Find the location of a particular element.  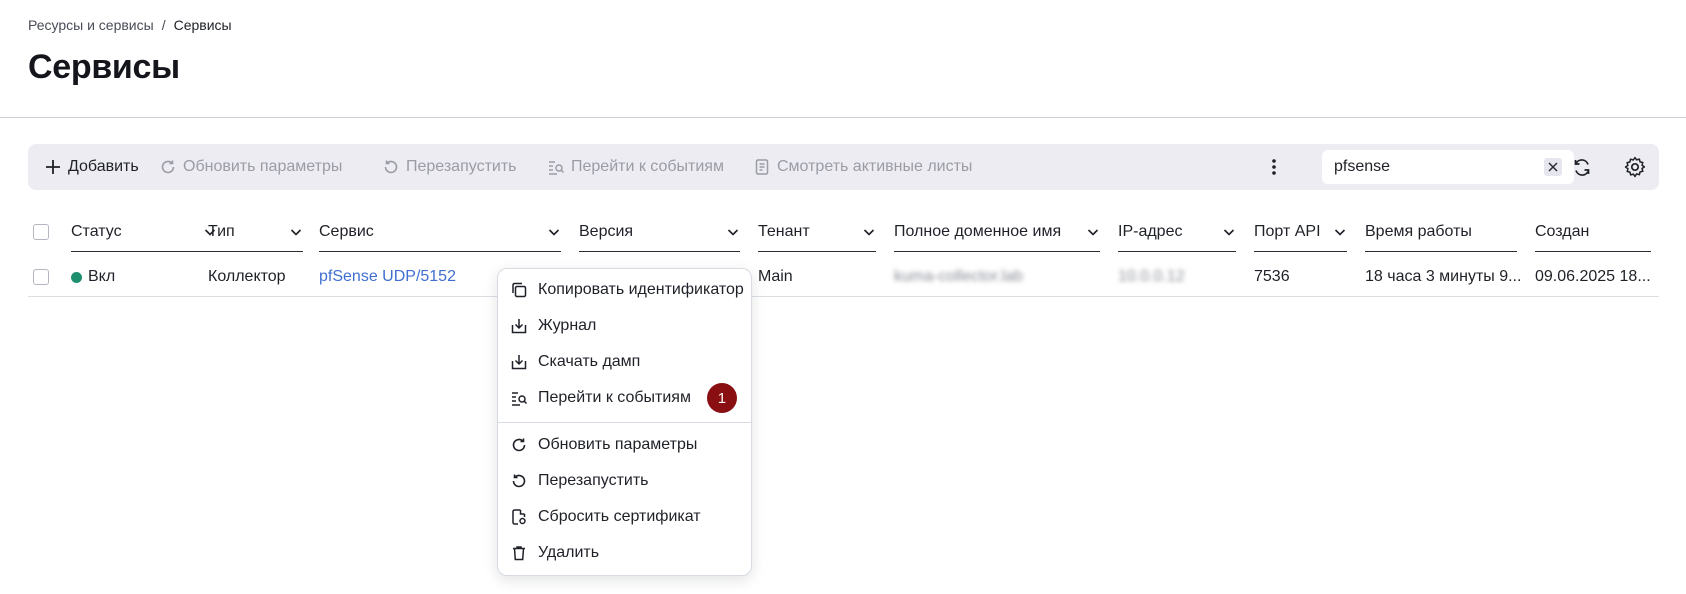

clear-search-icon is located at coordinates (1553, 167).